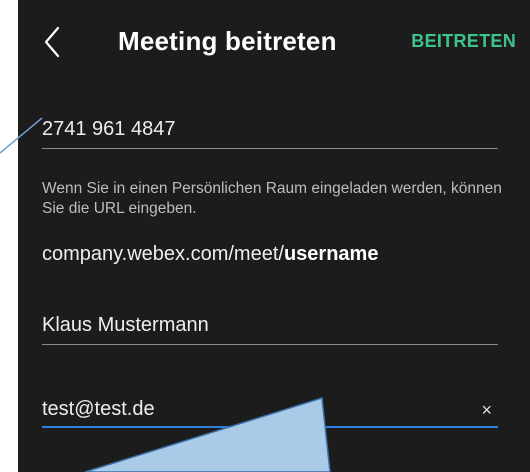 The height and width of the screenshot is (472, 530). What do you see at coordinates (270, 409) in the screenshot?
I see `email-value: test@test.de` at bounding box center [270, 409].